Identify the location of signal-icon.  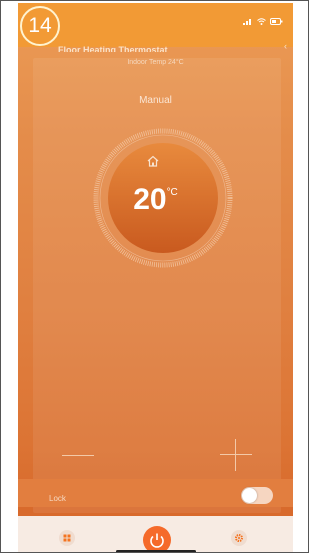
(248, 21).